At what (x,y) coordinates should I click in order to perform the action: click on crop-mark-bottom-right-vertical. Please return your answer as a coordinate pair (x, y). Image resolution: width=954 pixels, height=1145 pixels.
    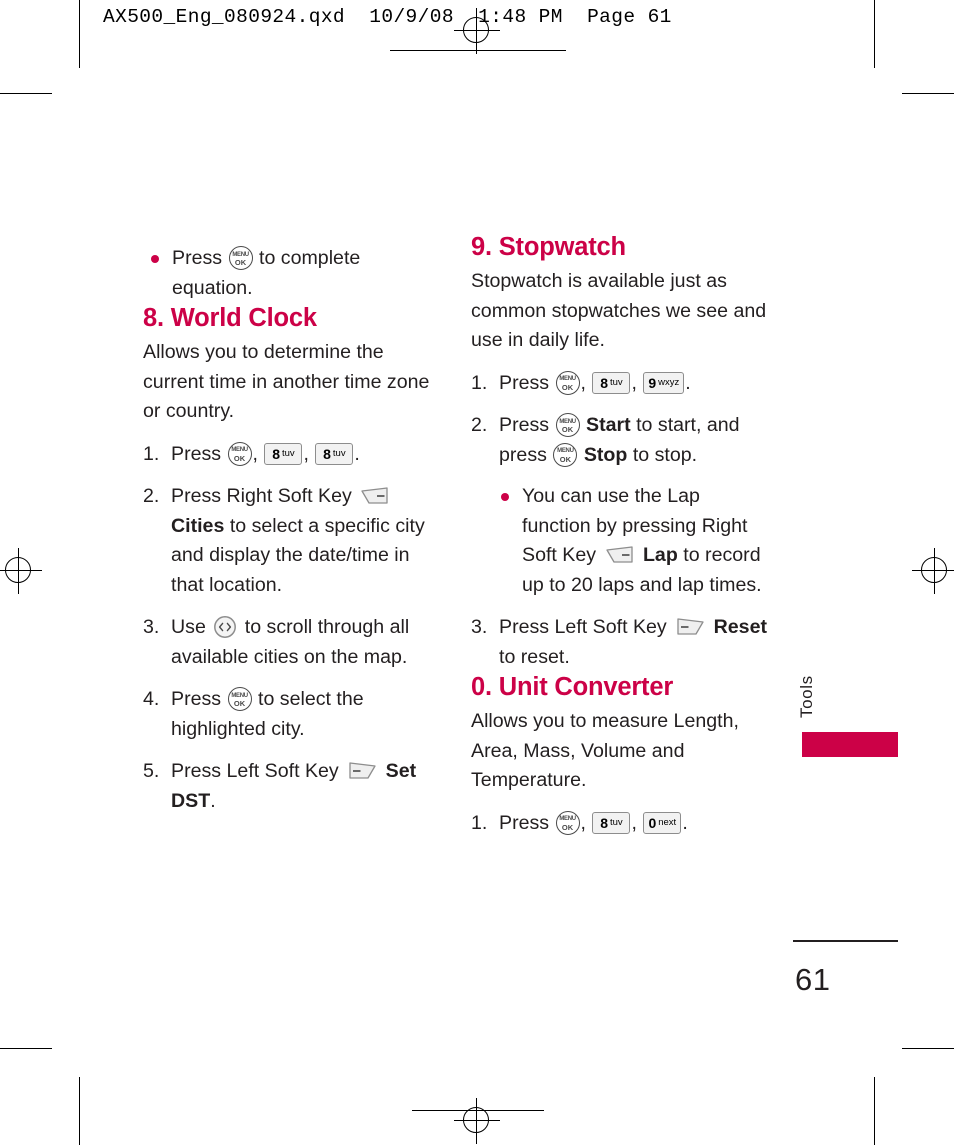
    Looking at the image, I should click on (874, 1111).